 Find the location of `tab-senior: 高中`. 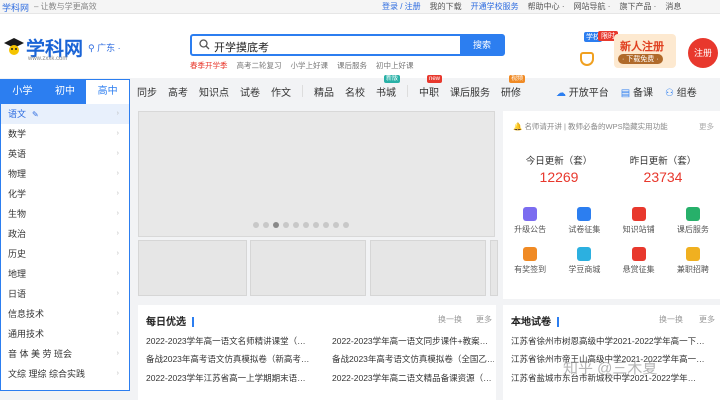

tab-senior: 高中 is located at coordinates (108, 92).